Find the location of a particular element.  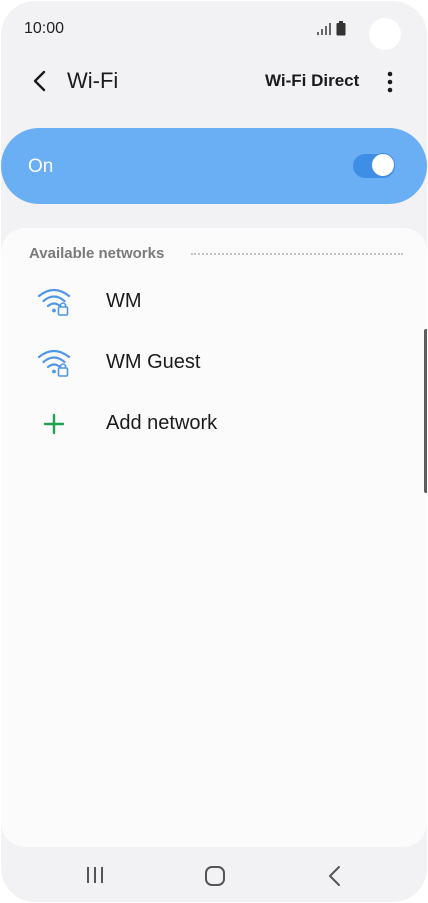

recents-icon is located at coordinates (95, 875).